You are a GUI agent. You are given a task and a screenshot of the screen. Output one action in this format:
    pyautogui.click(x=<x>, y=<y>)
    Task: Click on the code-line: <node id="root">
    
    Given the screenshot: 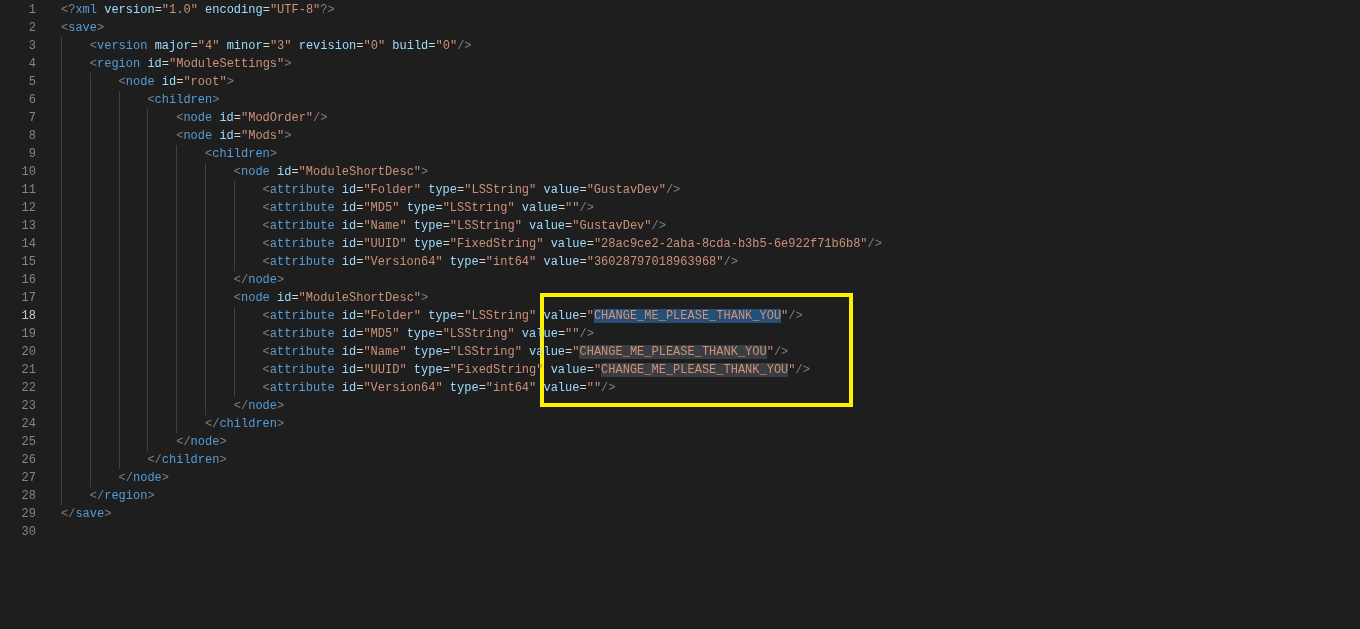 What is the action you would take?
    pyautogui.click(x=176, y=82)
    